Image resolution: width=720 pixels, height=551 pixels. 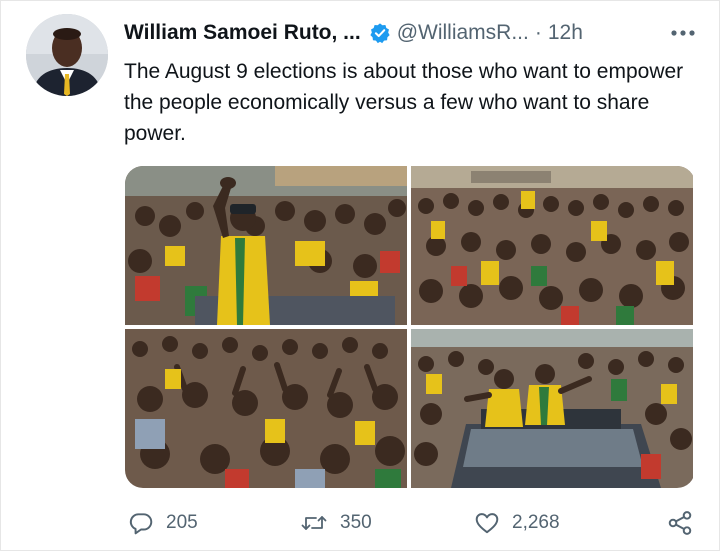 I want to click on rally-photo-crowd-waving-icon, so click(x=266, y=408).